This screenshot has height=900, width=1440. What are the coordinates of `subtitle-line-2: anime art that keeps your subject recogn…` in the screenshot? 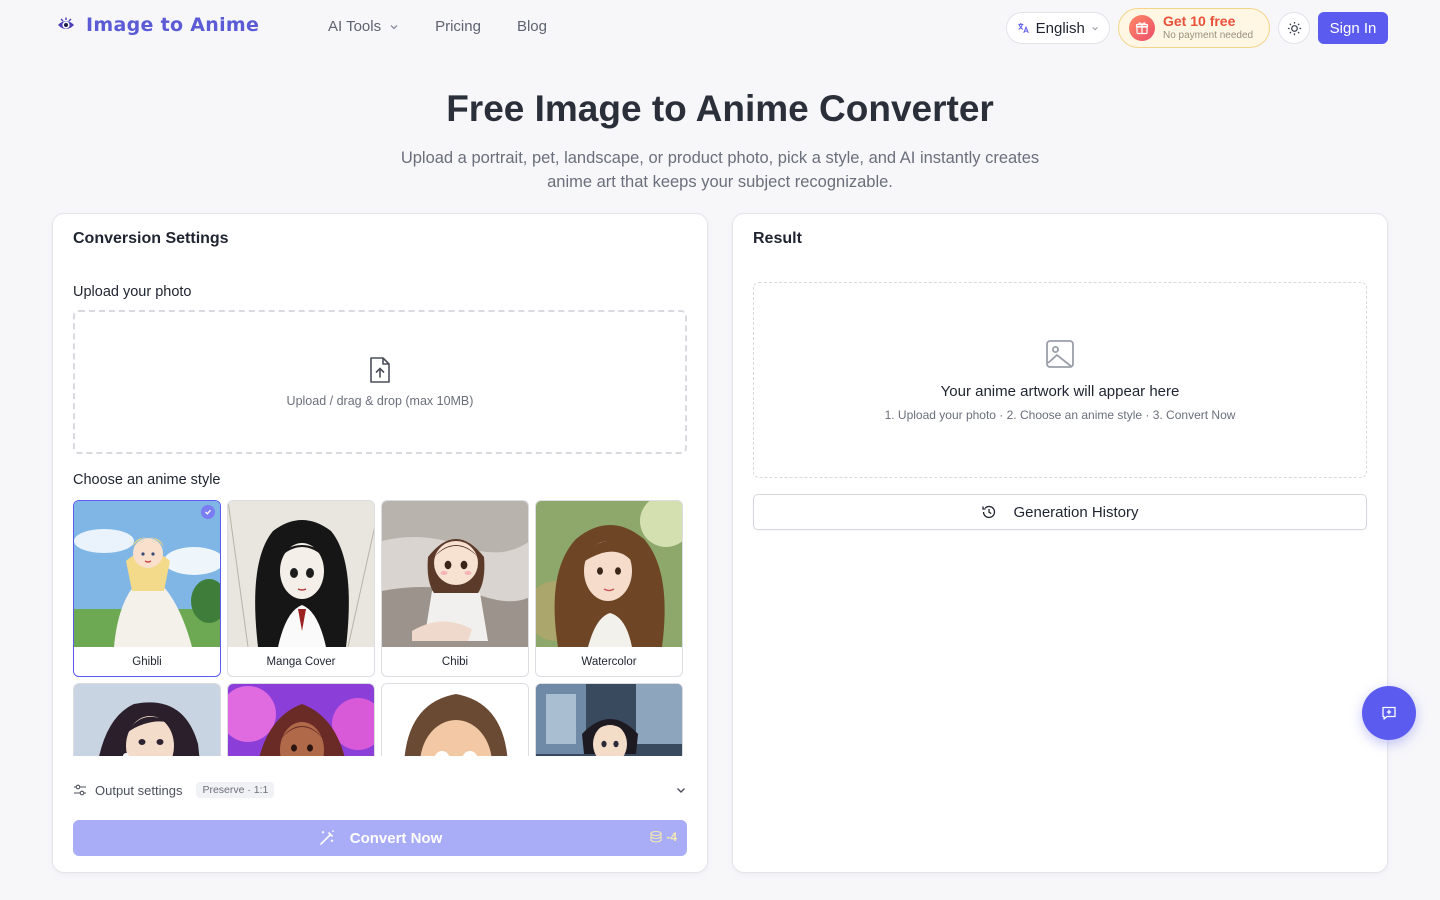 It's located at (720, 182).